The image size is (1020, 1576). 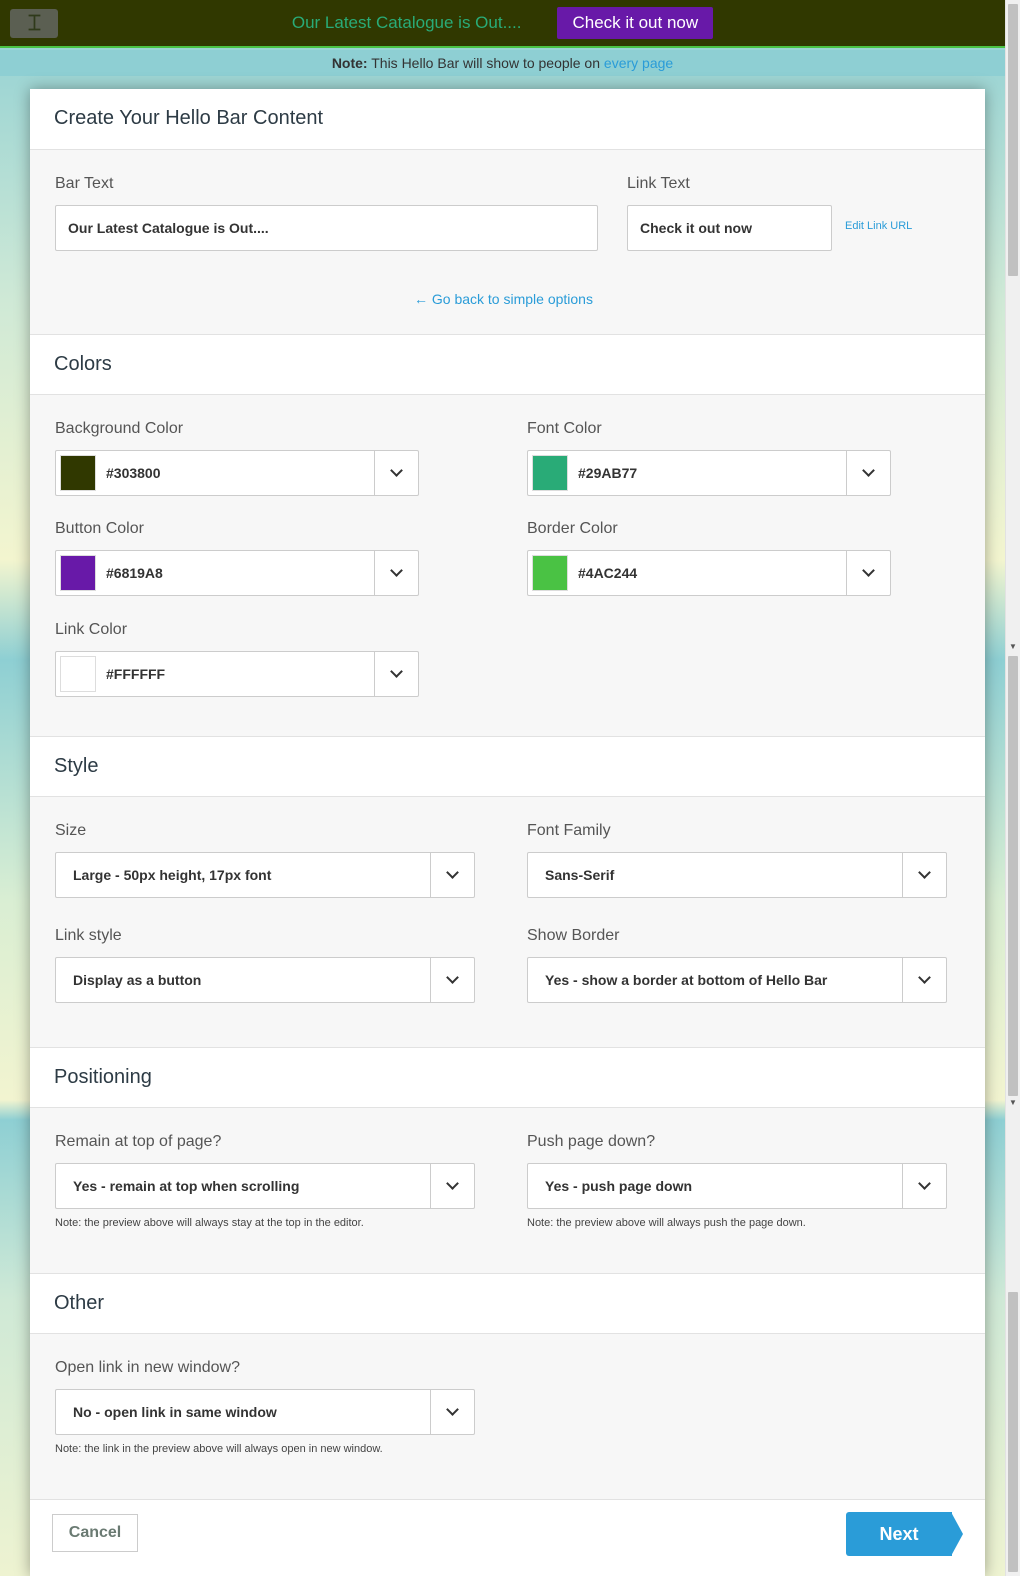 I want to click on modal-footer: Cancel Next, so click(x=507, y=1537).